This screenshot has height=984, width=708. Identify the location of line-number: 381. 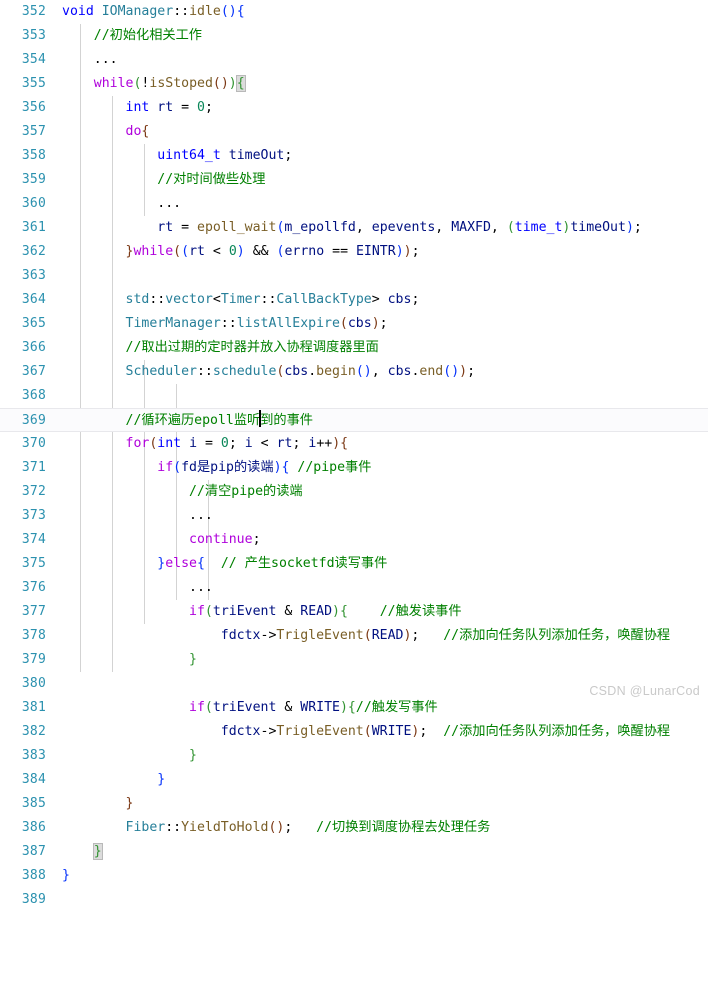
(33, 707).